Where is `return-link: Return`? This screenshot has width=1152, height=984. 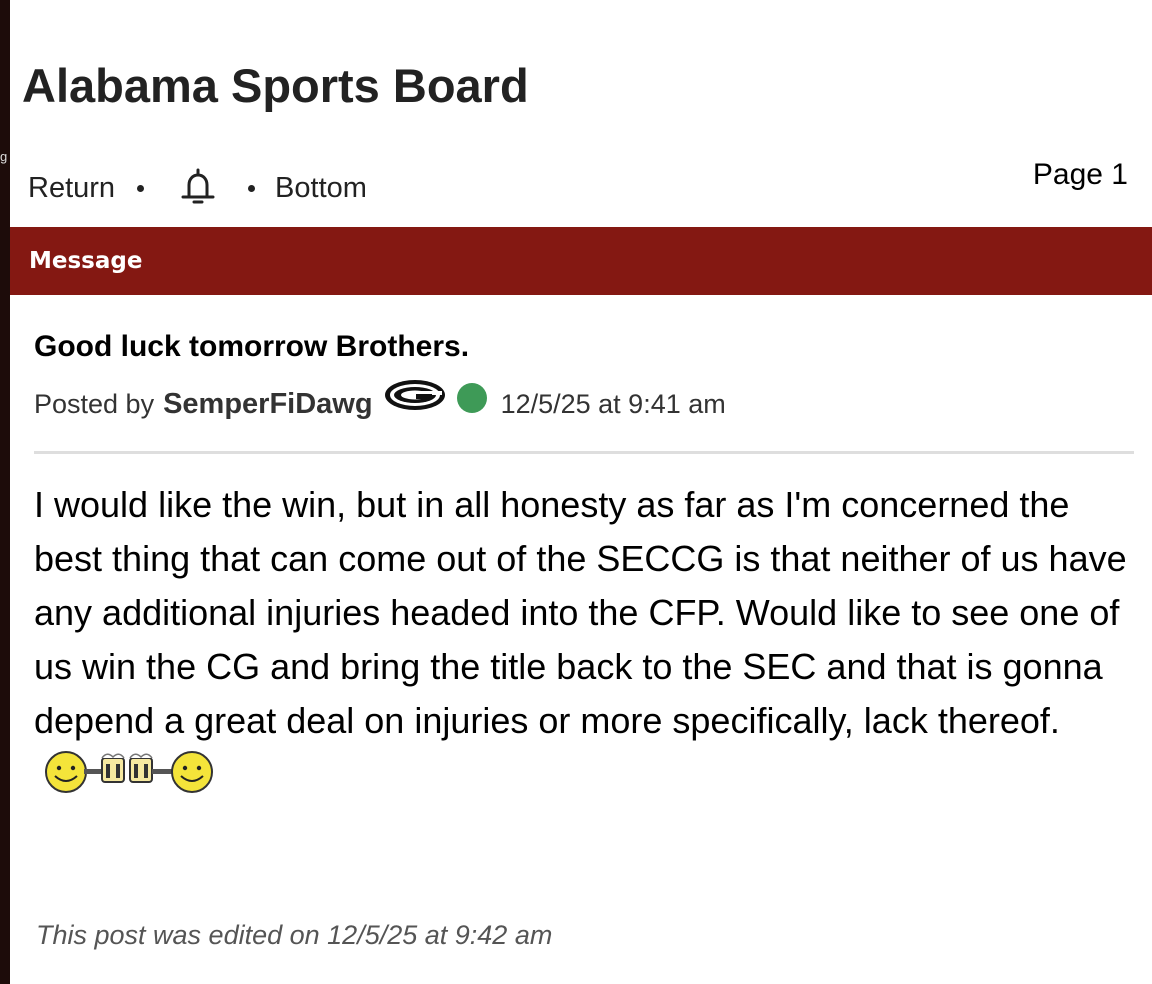 return-link: Return is located at coordinates (71, 188).